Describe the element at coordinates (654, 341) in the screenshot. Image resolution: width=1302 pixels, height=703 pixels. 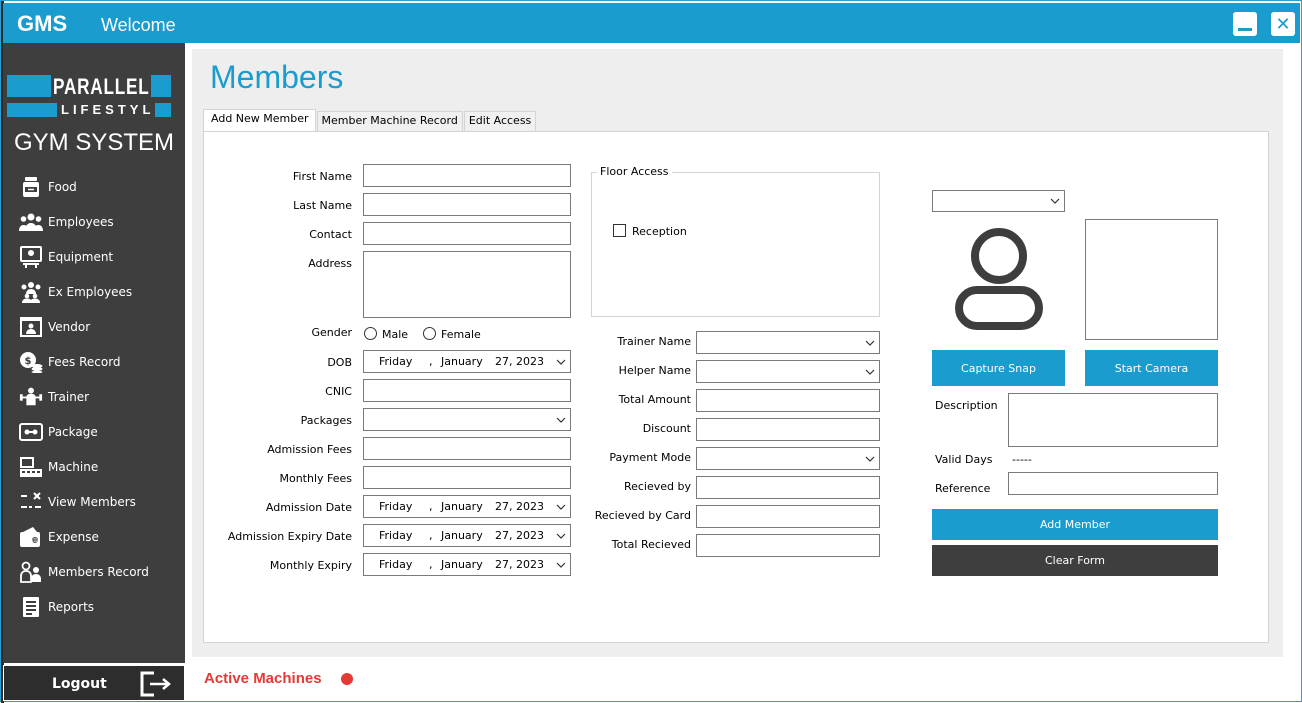
I see `trainer-name-label: Trainer Name` at that location.